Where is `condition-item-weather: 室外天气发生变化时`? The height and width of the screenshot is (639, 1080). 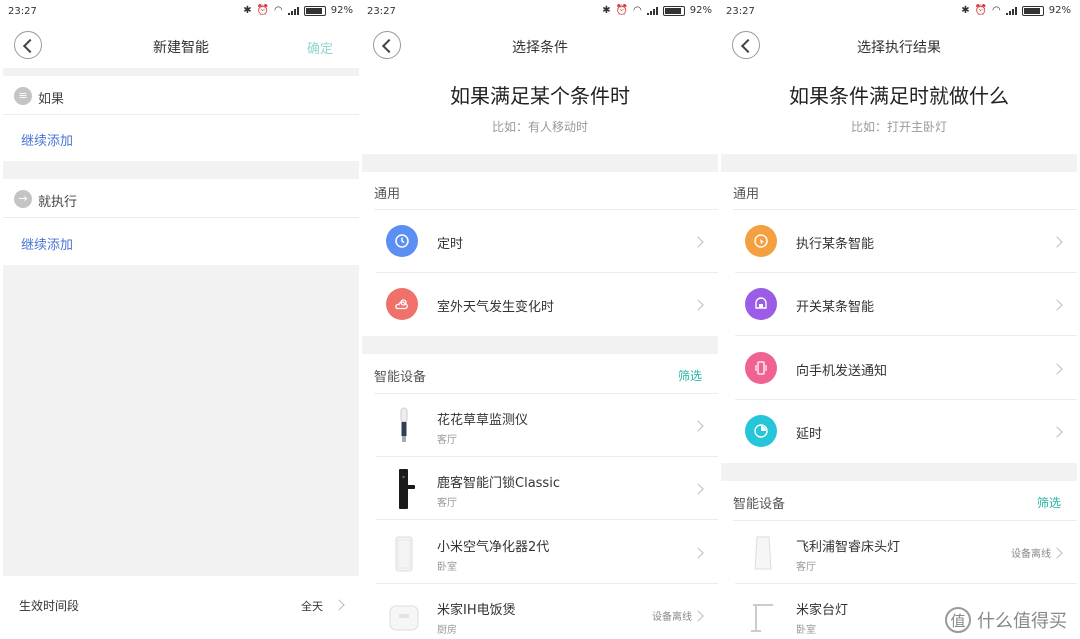
condition-item-weather: 室外天气发生变化时 is located at coordinates (540, 304).